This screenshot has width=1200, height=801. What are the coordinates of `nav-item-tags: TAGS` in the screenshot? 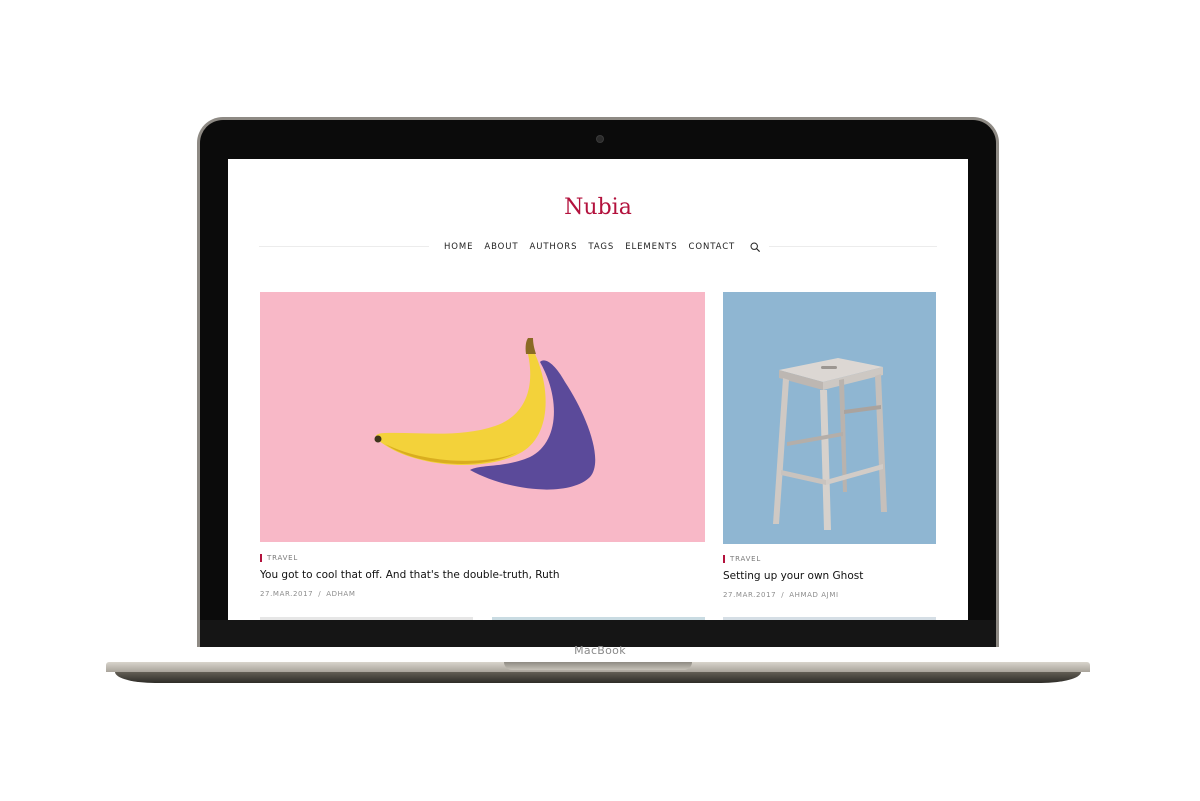 It's located at (601, 247).